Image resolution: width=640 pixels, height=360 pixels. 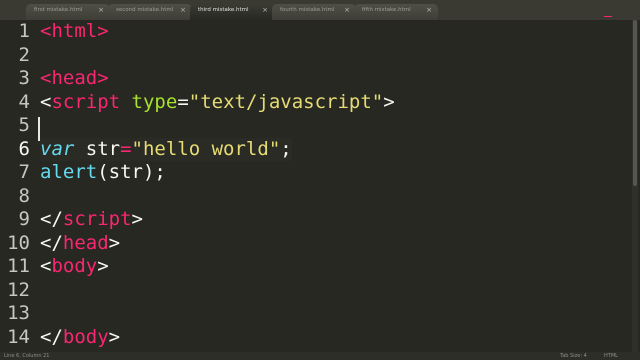 What do you see at coordinates (85, 242) in the screenshot?
I see `code-token: head` at bounding box center [85, 242].